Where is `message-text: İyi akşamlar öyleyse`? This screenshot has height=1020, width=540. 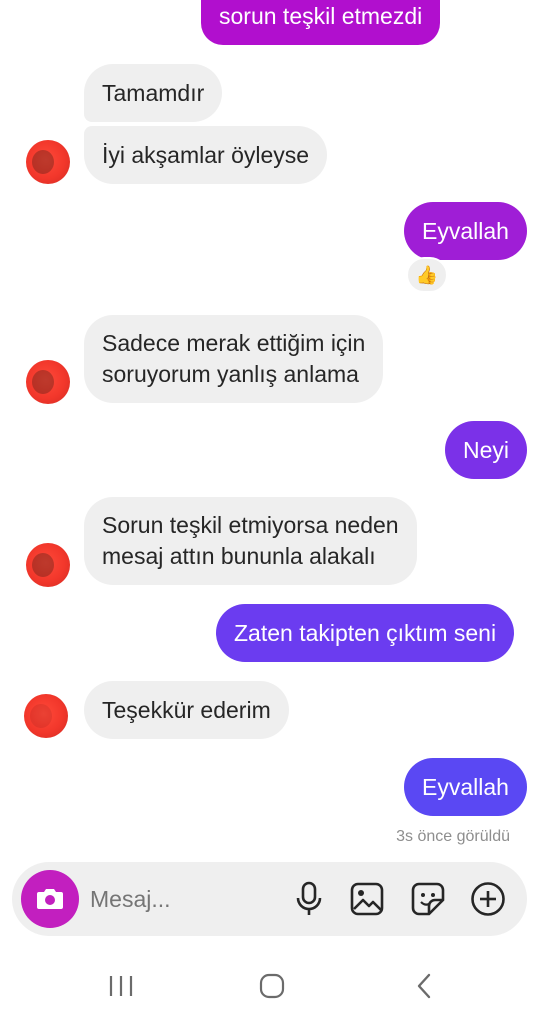 message-text: İyi akşamlar öyleyse is located at coordinates (206, 154).